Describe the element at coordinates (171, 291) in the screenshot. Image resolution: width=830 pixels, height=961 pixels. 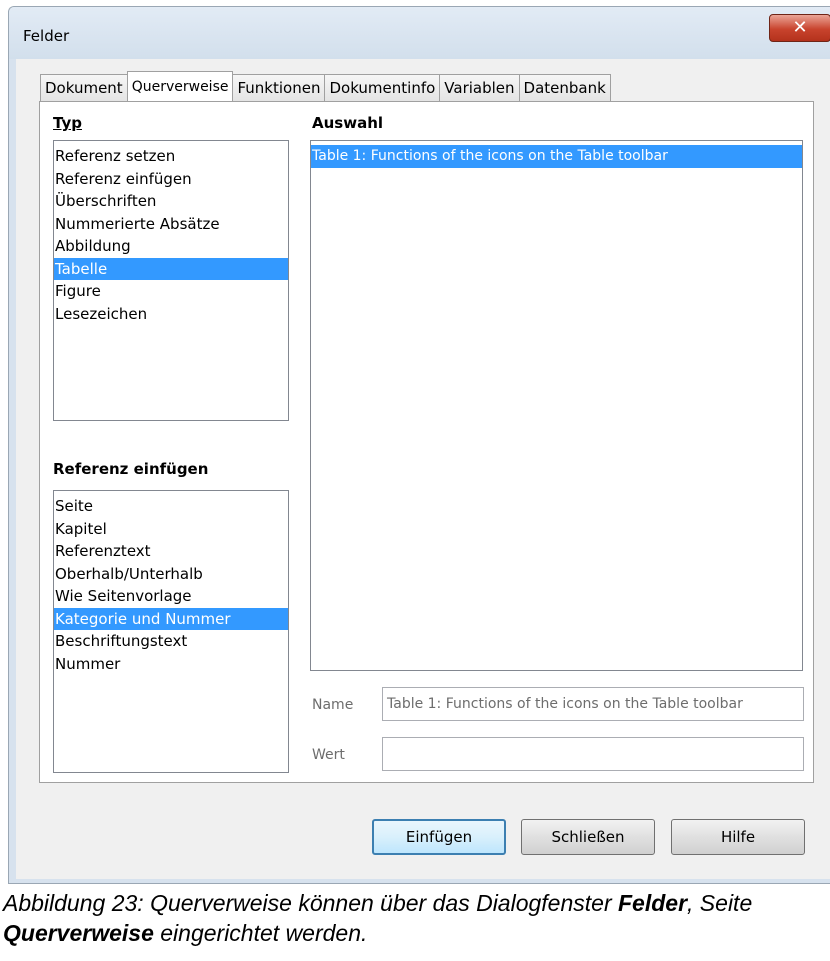
I see `list-item: Figure` at that location.